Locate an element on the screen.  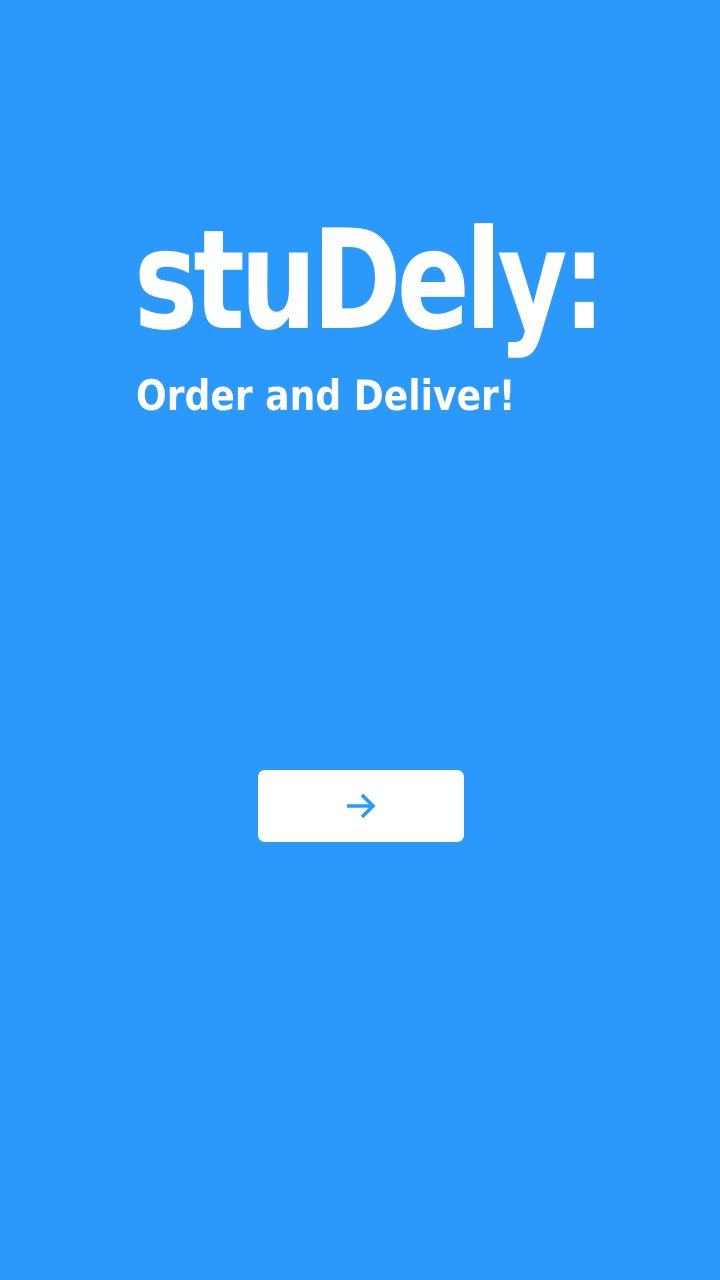
tagline: Order and Deliver! is located at coordinates (326, 395).